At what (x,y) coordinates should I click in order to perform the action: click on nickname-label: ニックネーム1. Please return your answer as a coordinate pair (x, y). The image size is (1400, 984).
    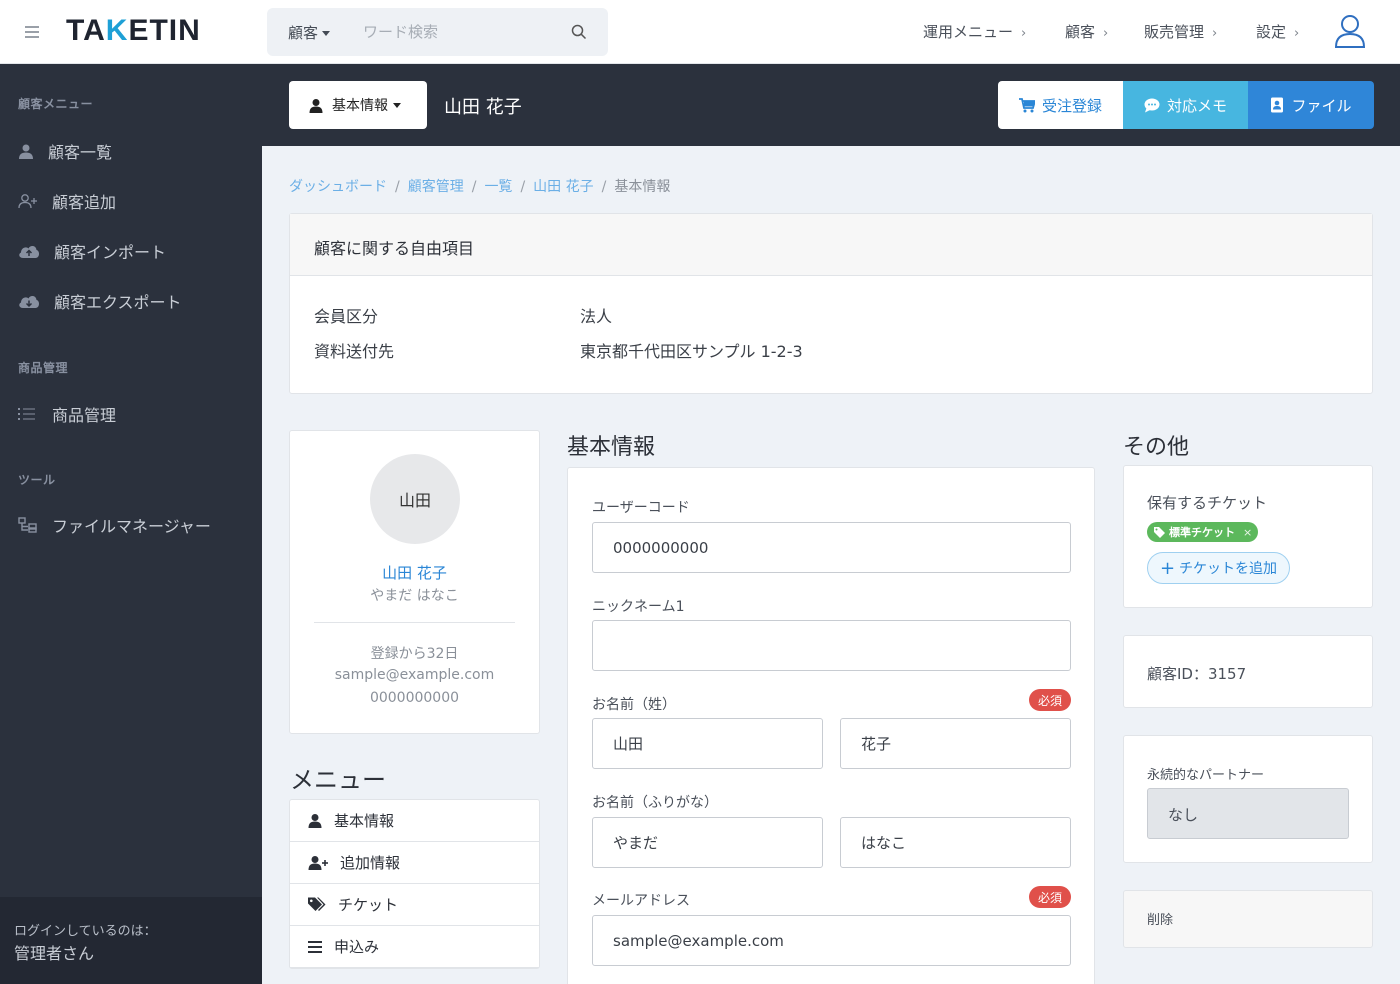
    Looking at the image, I should click on (638, 607).